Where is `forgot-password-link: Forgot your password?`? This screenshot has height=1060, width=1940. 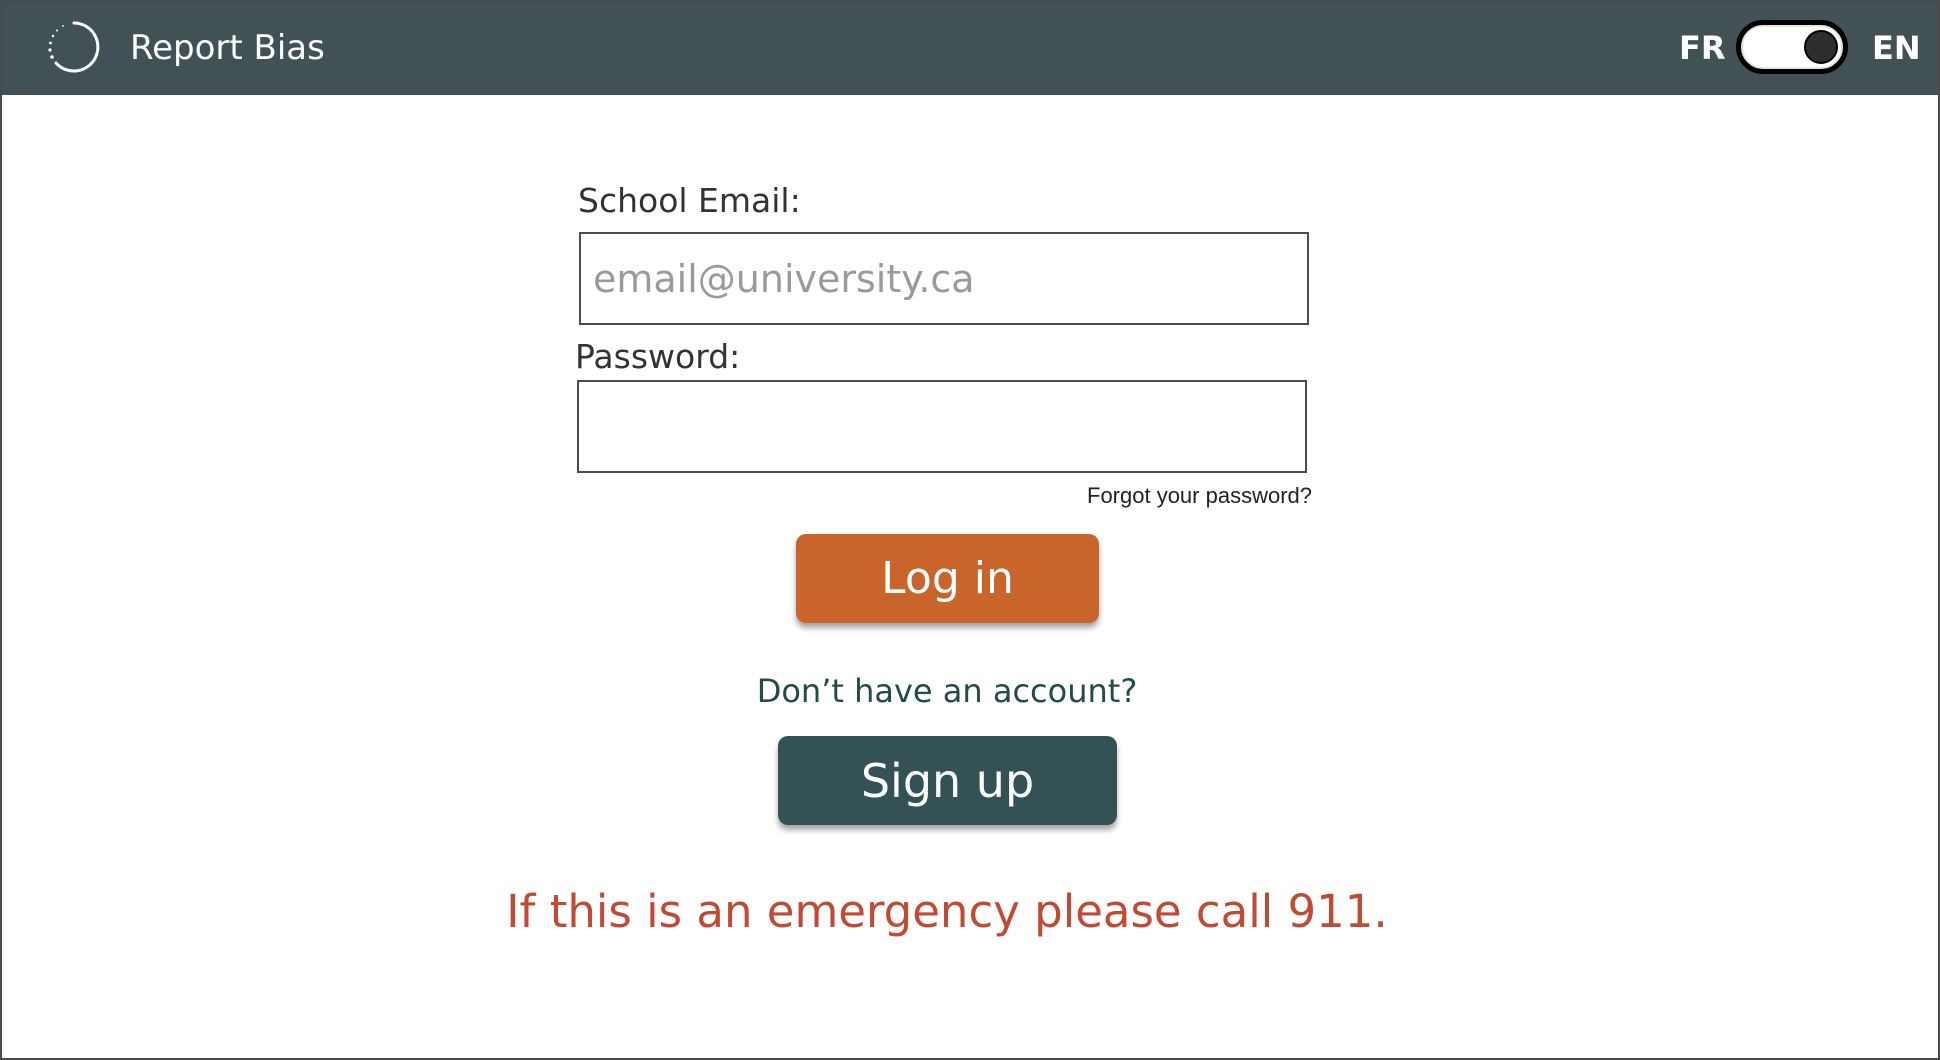 forgot-password-link: Forgot your password? is located at coordinates (1192, 496).